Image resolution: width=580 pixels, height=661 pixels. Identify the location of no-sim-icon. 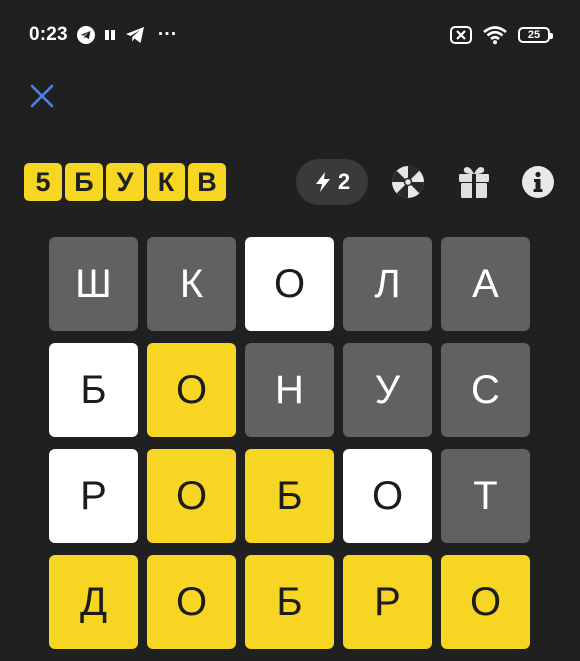
(461, 35).